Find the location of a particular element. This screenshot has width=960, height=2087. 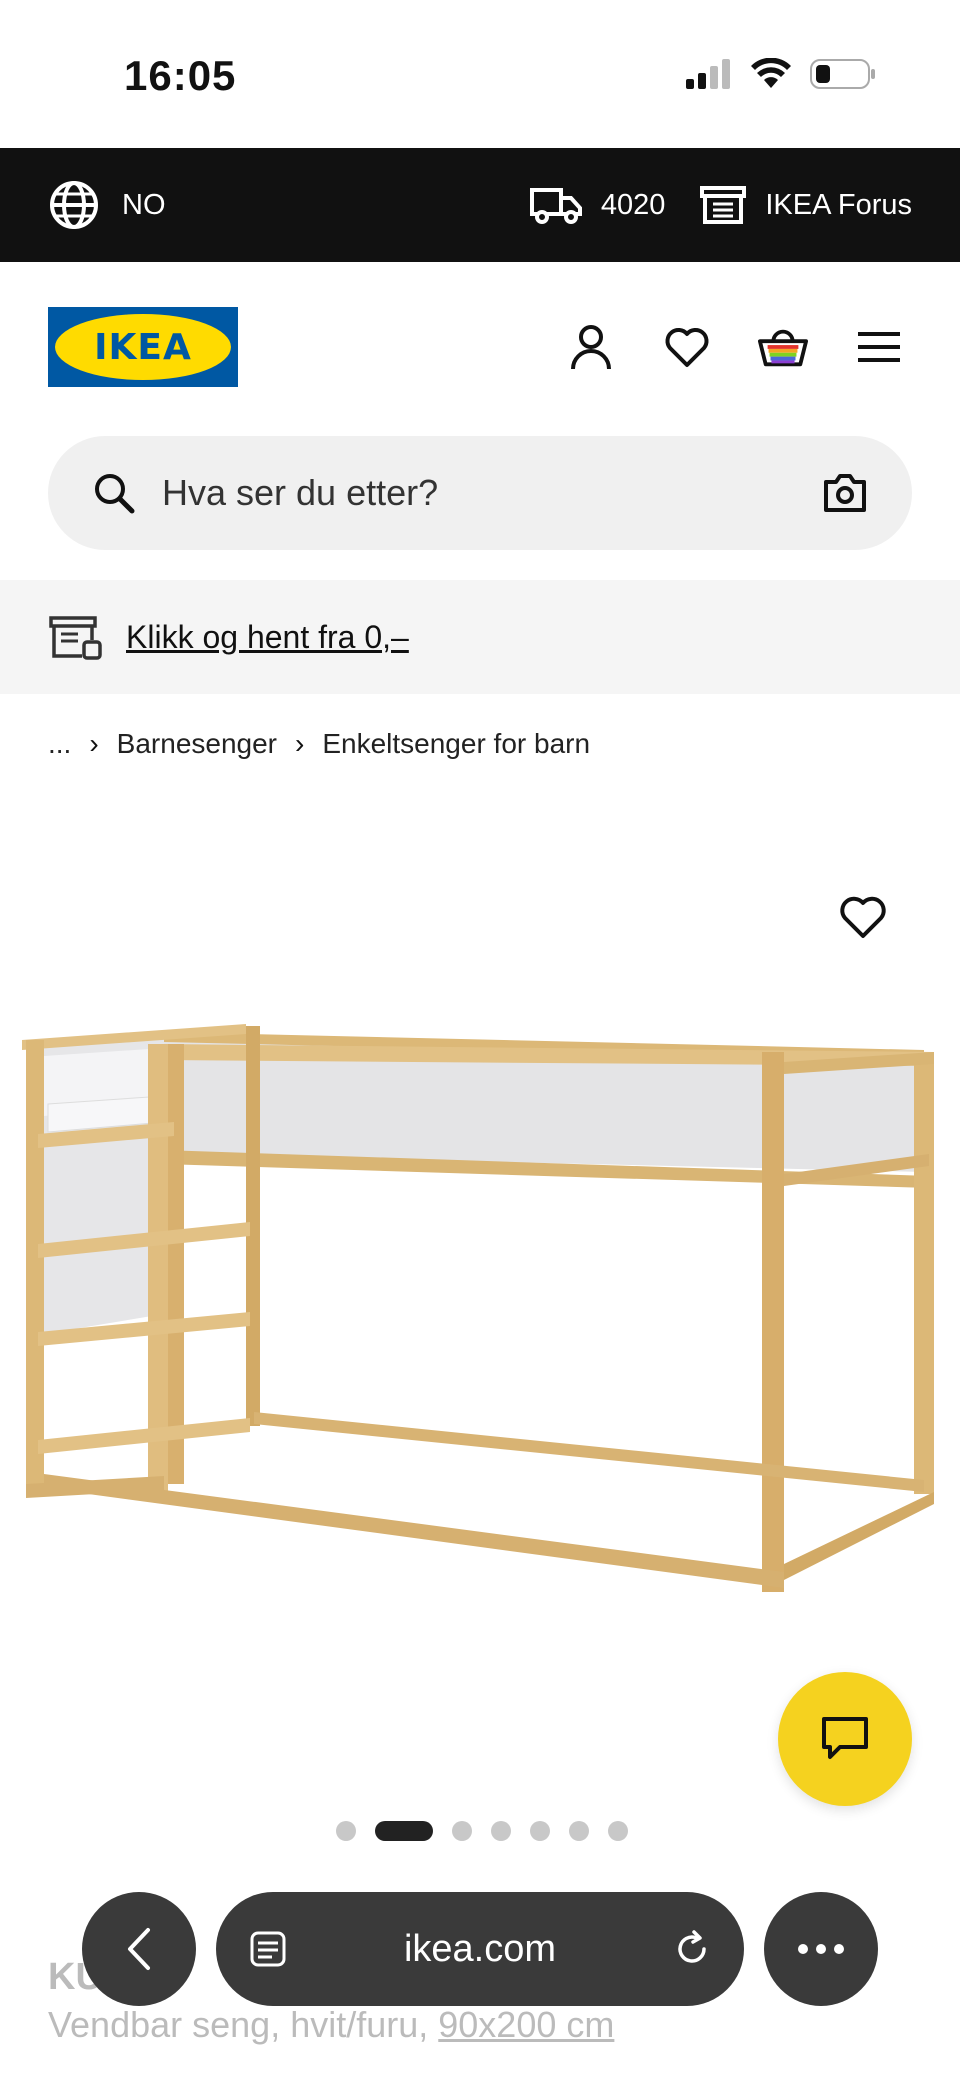

store-pickup-icon is located at coordinates (75, 638).